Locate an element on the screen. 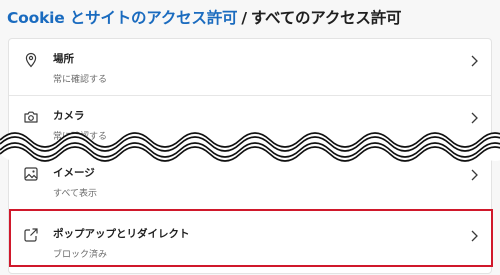 The width and height of the screenshot is (500, 275). breadcrumb: Cookie とサイトのアクセス許可 / すべてのアクセス許可 is located at coordinates (204, 17).